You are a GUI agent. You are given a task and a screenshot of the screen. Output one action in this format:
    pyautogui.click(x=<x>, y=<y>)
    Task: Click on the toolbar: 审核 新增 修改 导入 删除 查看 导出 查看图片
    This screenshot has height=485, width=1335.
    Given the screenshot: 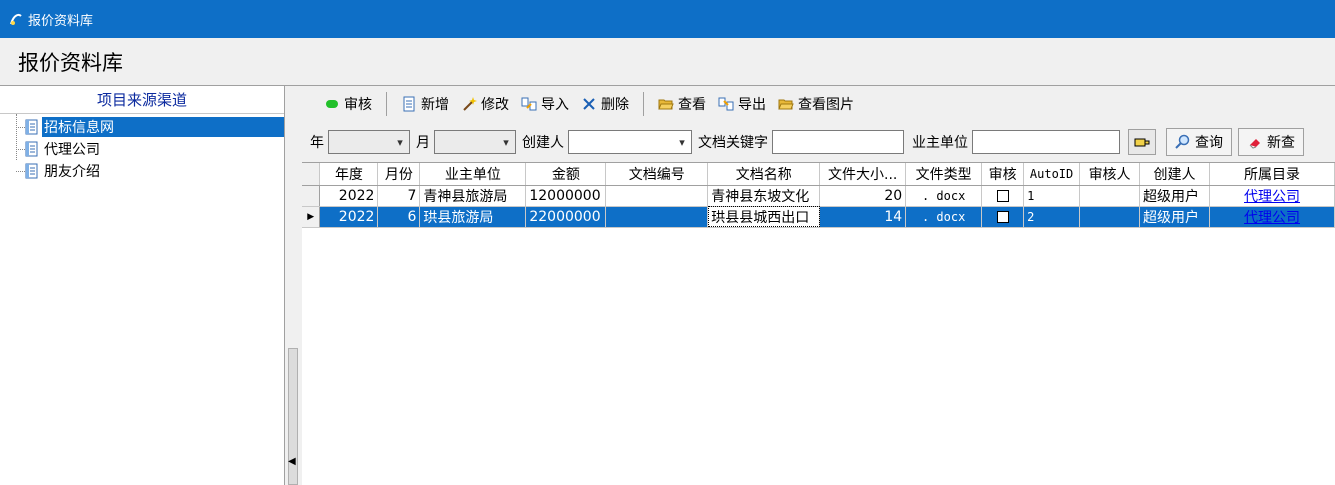 What is the action you would take?
    pyautogui.click(x=818, y=104)
    